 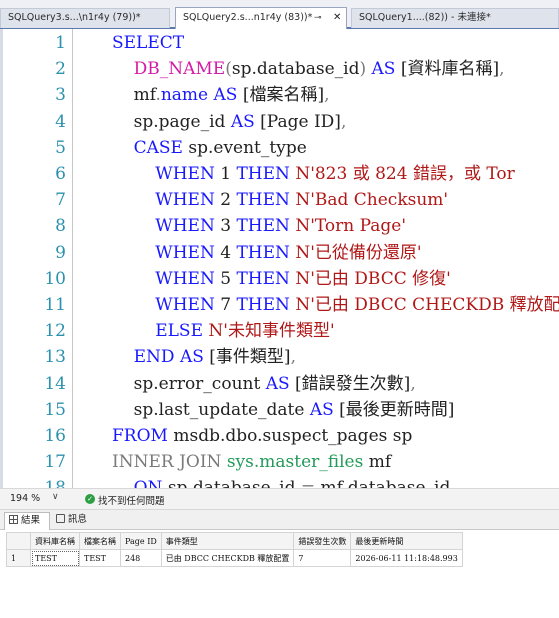 What do you see at coordinates (60, 95) in the screenshot?
I see `line-number: 3` at bounding box center [60, 95].